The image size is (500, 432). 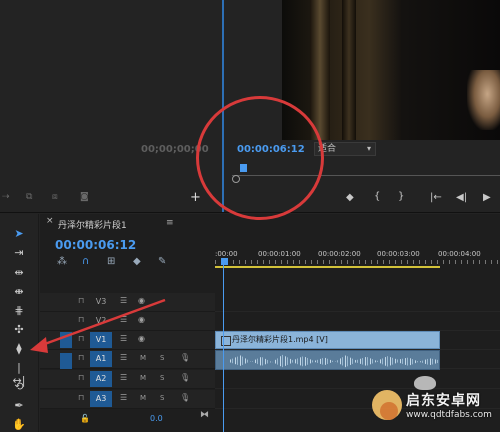 What do you see at coordinates (204, 415) in the screenshot?
I see `master-audio-icon: ⧓` at bounding box center [204, 415].